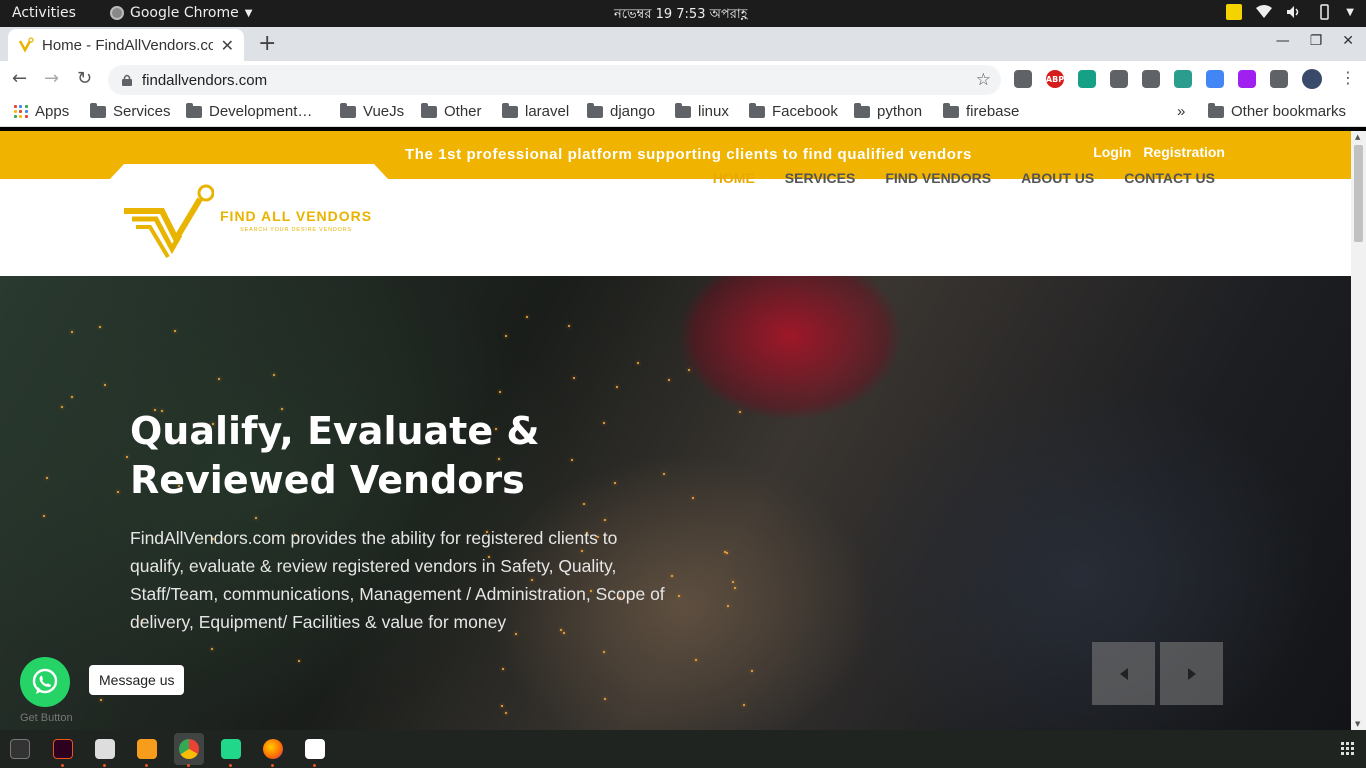 This screenshot has width=1366, height=768. I want to click on findallvendors-favicon-icon, so click(26, 45).